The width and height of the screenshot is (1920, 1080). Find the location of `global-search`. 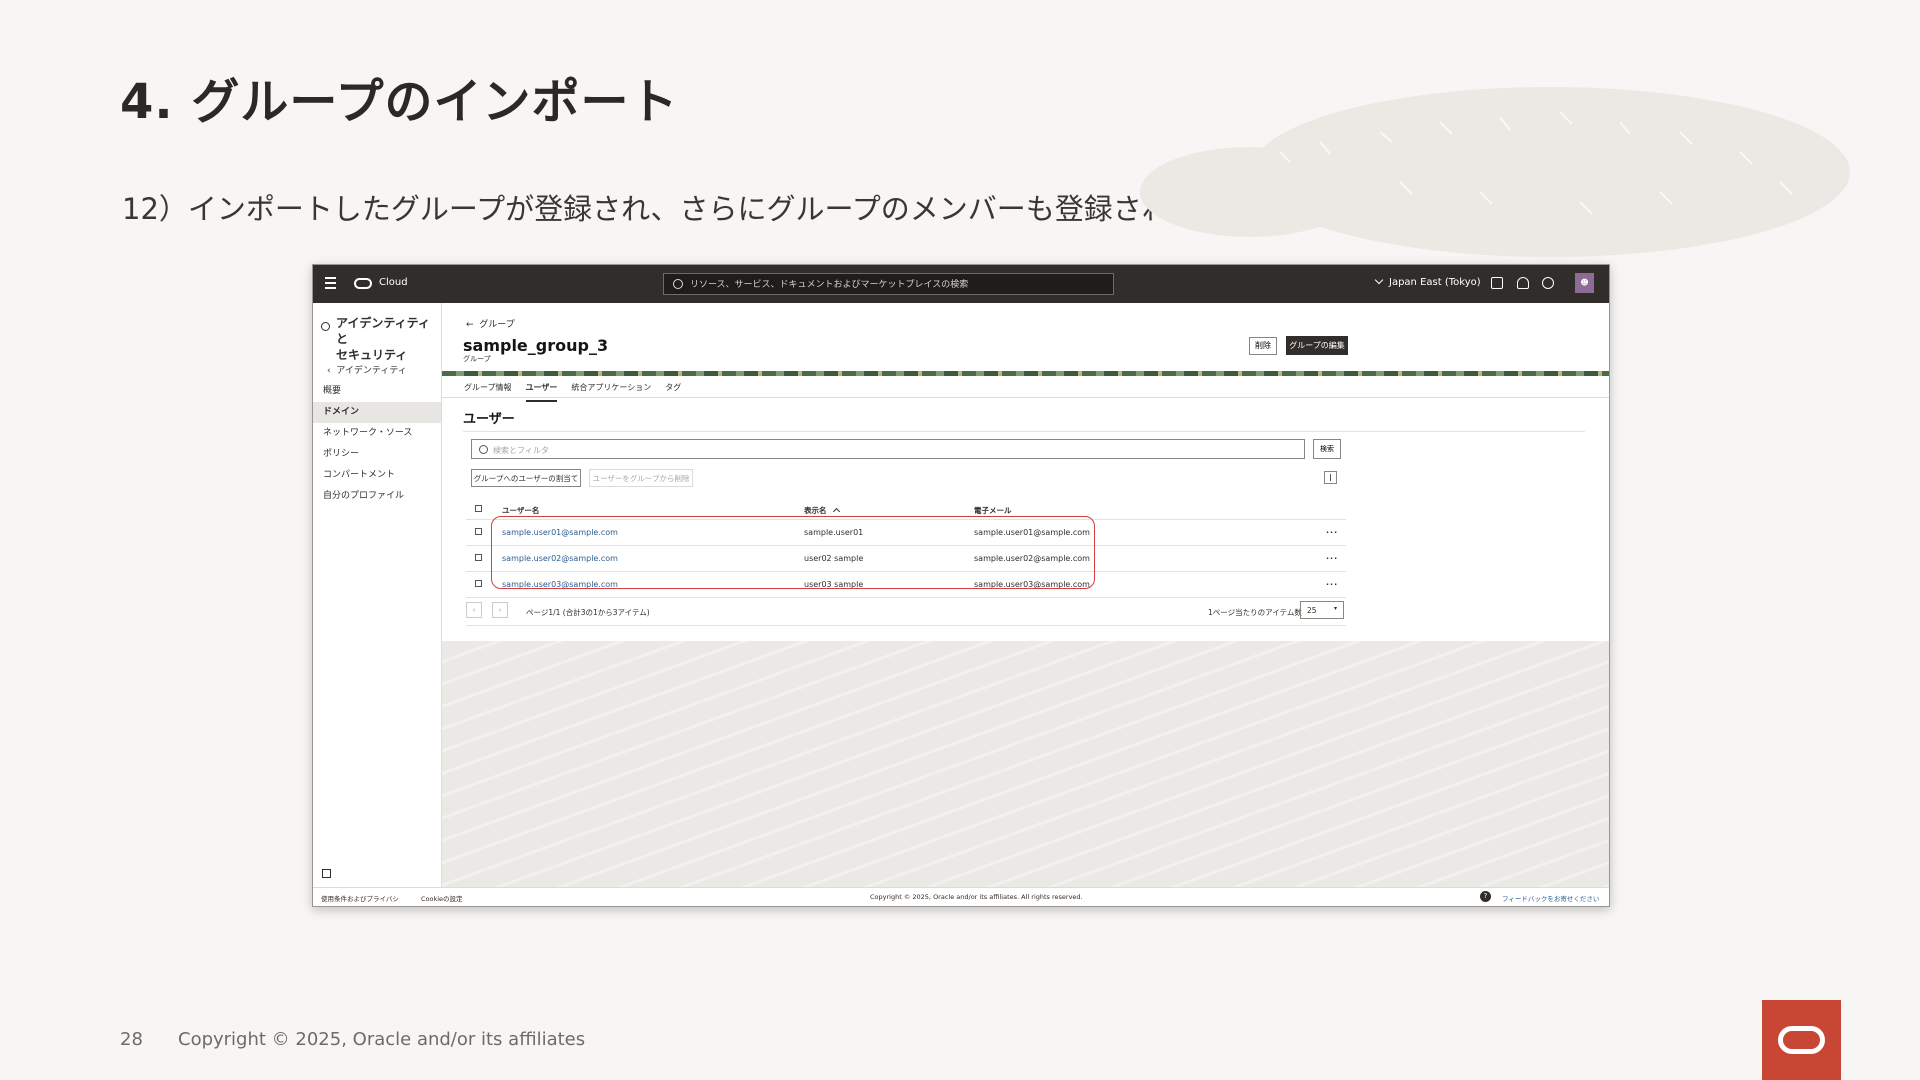

global-search is located at coordinates (888, 284).